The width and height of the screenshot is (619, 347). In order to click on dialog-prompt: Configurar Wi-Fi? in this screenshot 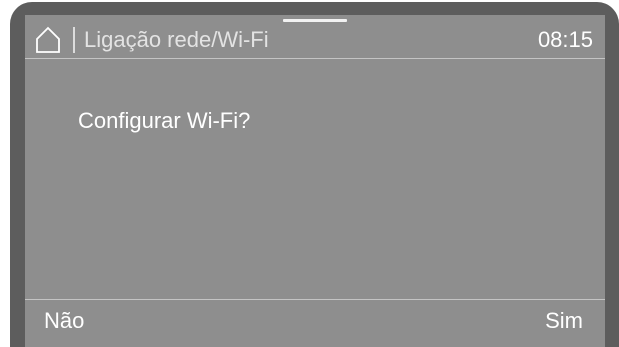, I will do `click(164, 120)`.